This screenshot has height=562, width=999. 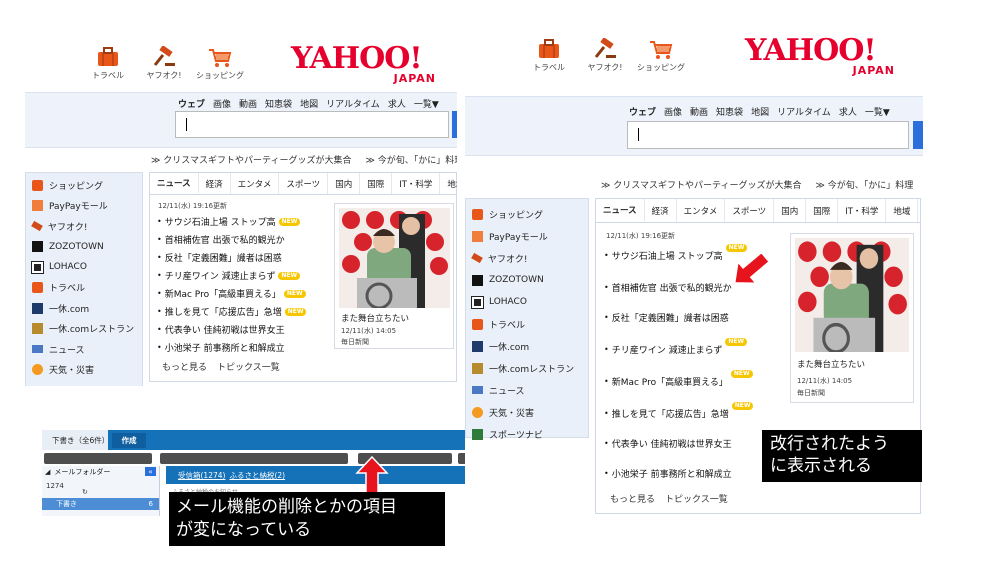 What do you see at coordinates (257, 475) in the screenshot?
I see `furusato-link: ふるさと納税(2)` at bounding box center [257, 475].